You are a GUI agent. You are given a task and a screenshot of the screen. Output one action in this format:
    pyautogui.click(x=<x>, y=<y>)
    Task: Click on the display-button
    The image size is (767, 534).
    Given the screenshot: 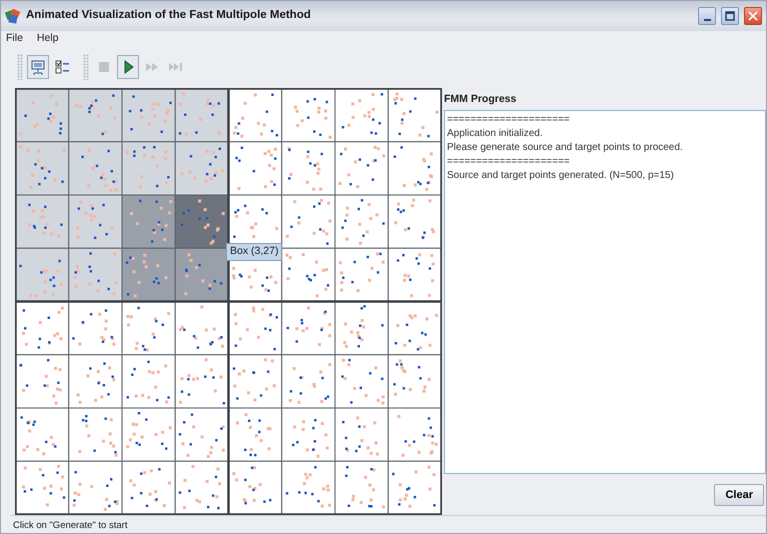 What is the action you would take?
    pyautogui.click(x=38, y=67)
    